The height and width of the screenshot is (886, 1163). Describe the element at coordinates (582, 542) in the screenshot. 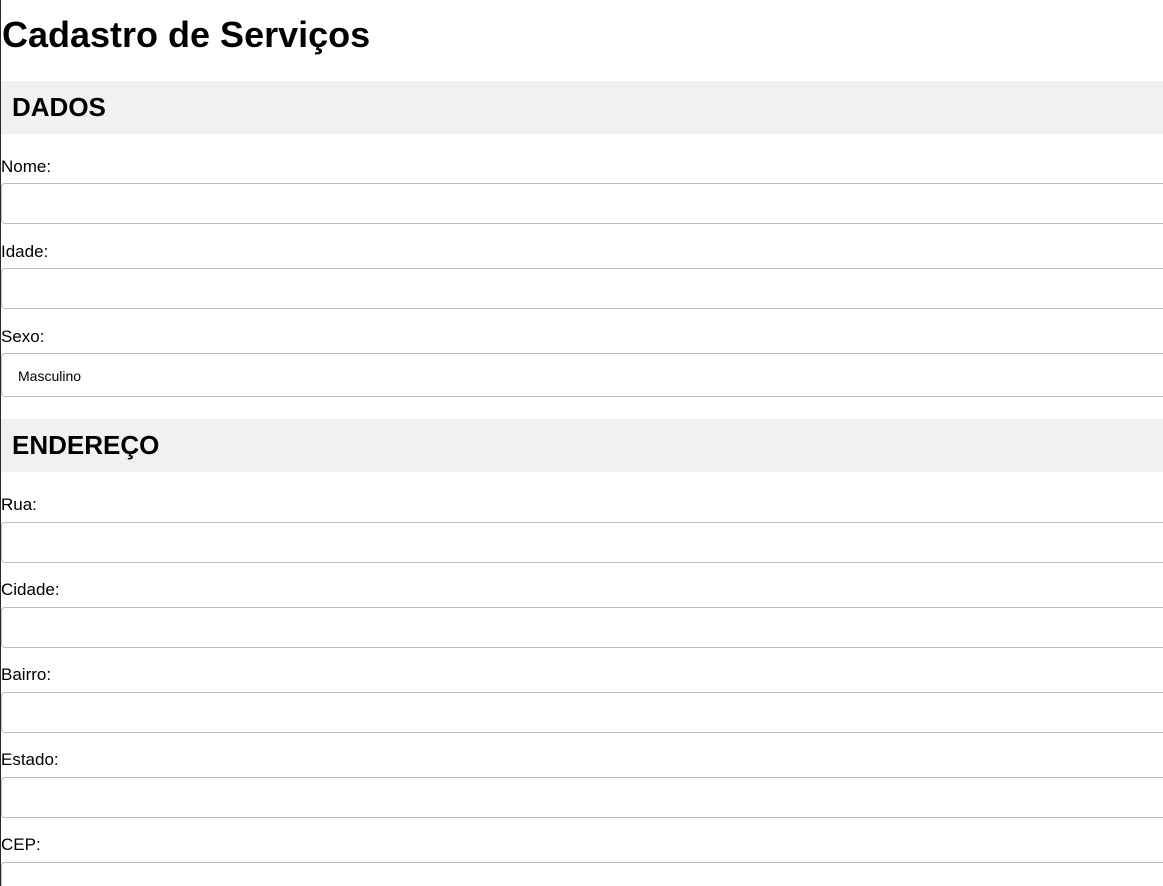

I see `rua-input` at that location.